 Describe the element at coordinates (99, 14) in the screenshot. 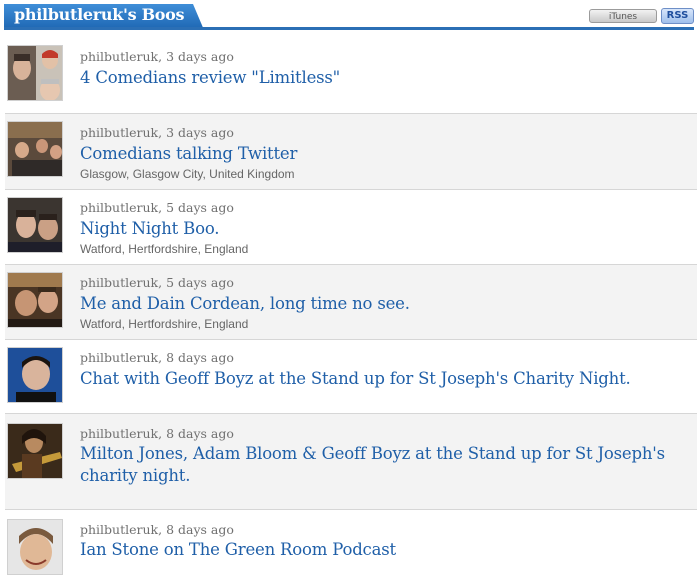

I see `page-title: philbutleruk's Boos` at that location.